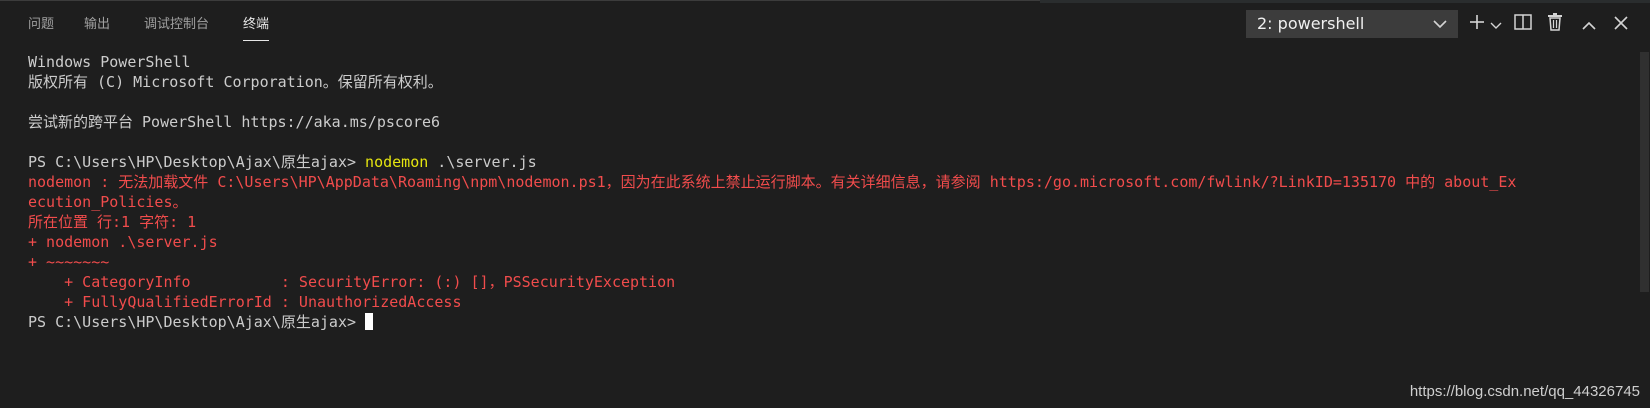 The image size is (1650, 408). What do you see at coordinates (97, 25) in the screenshot?
I see `tab-output: 输出` at bounding box center [97, 25].